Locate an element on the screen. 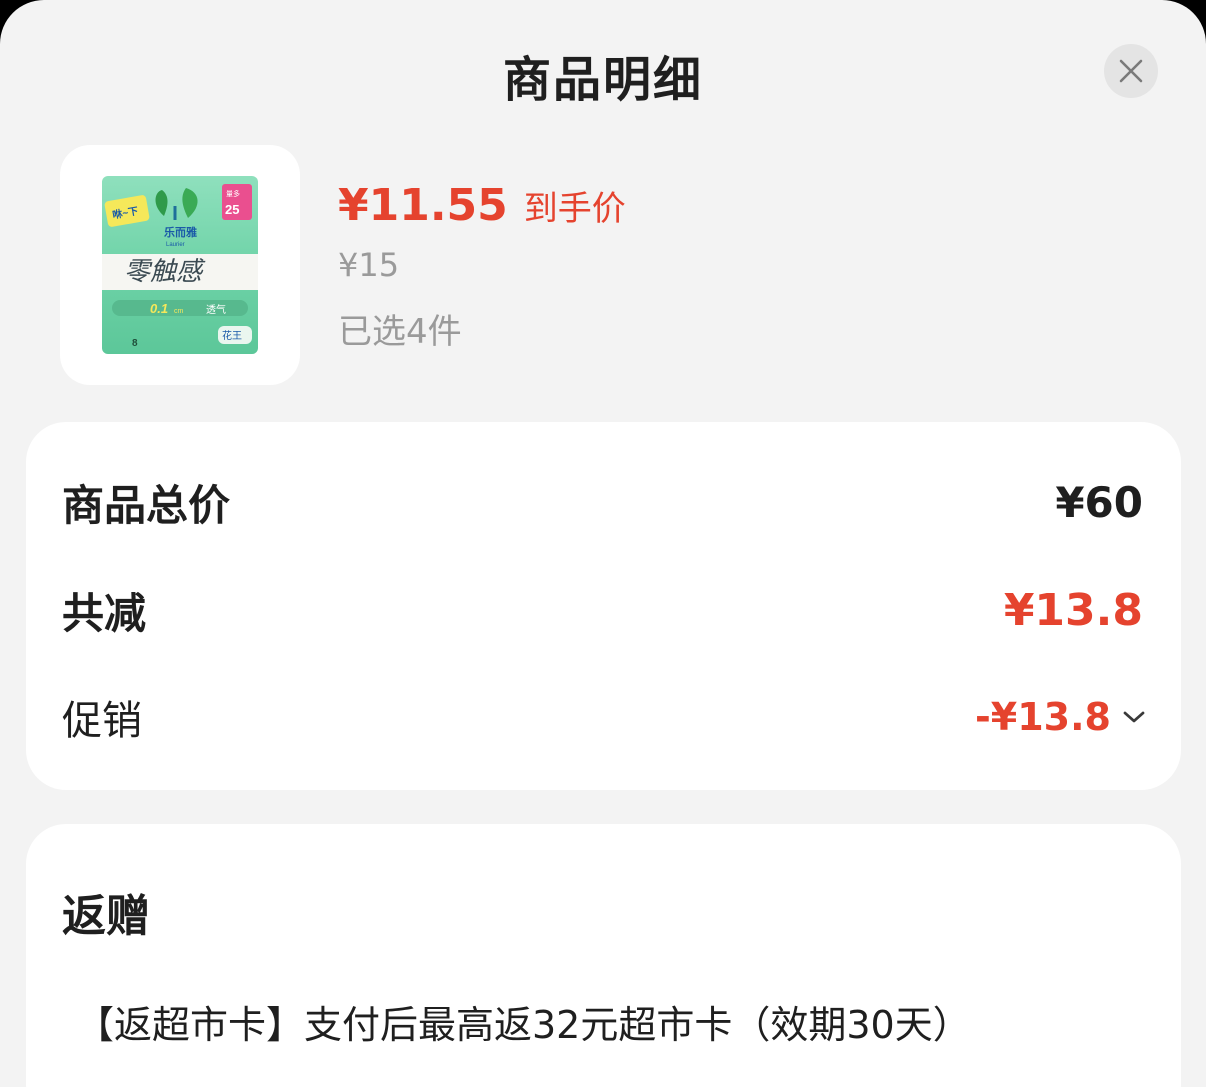  promotion-label: 促销 is located at coordinates (102, 721).